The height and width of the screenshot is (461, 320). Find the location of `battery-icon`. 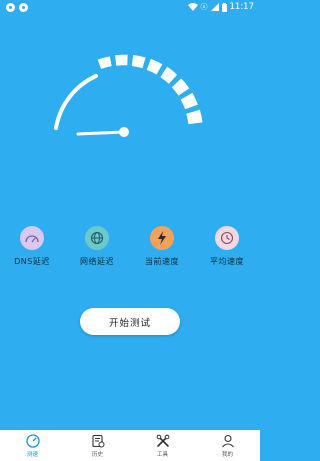

battery-icon is located at coordinates (224, 7).